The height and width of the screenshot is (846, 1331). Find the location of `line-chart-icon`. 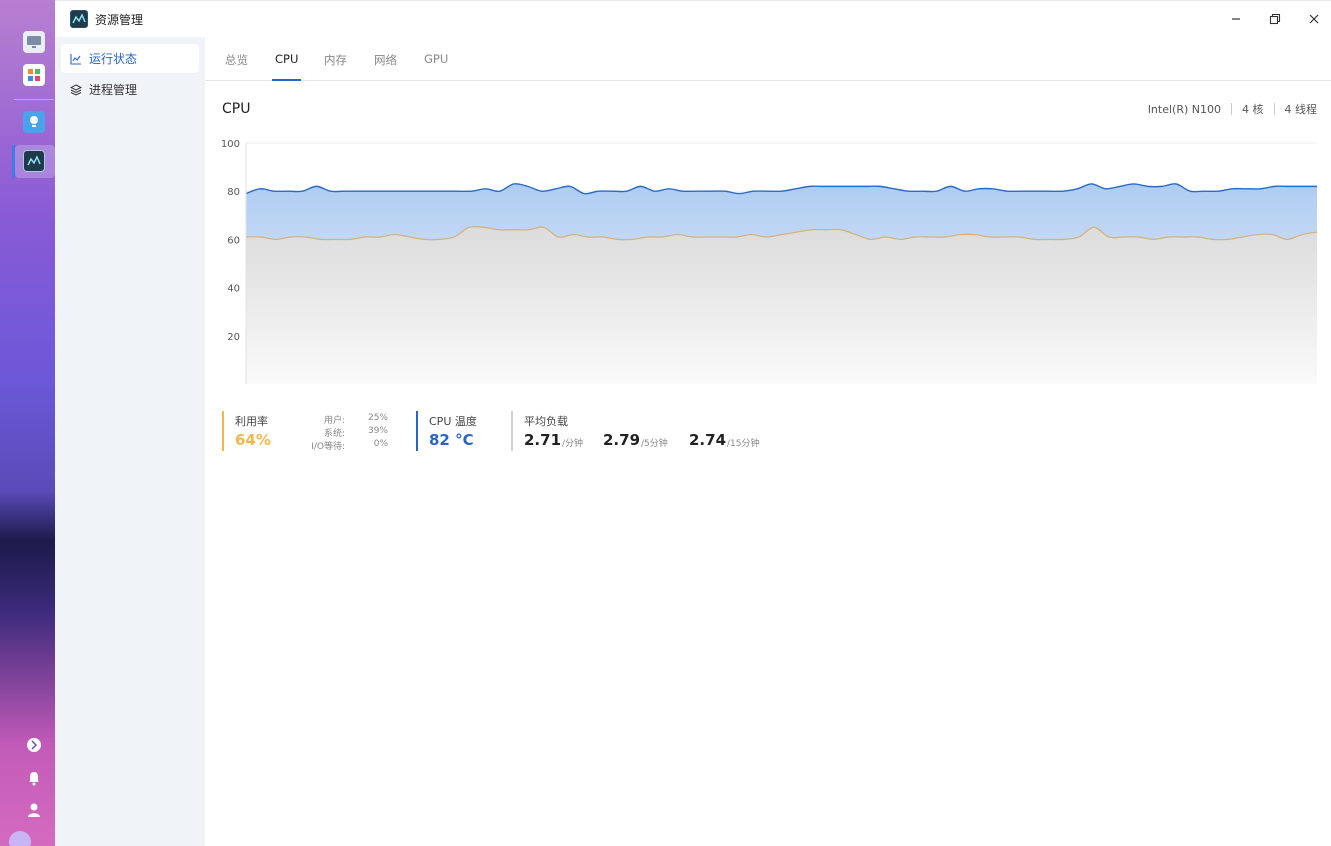

line-chart-icon is located at coordinates (76, 59).